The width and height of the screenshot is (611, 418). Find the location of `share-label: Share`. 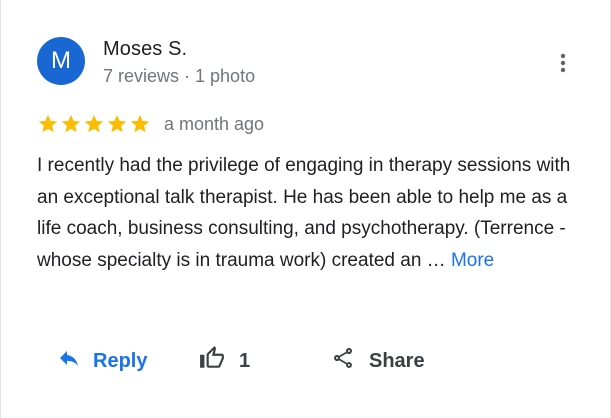

share-label: Share is located at coordinates (397, 360).